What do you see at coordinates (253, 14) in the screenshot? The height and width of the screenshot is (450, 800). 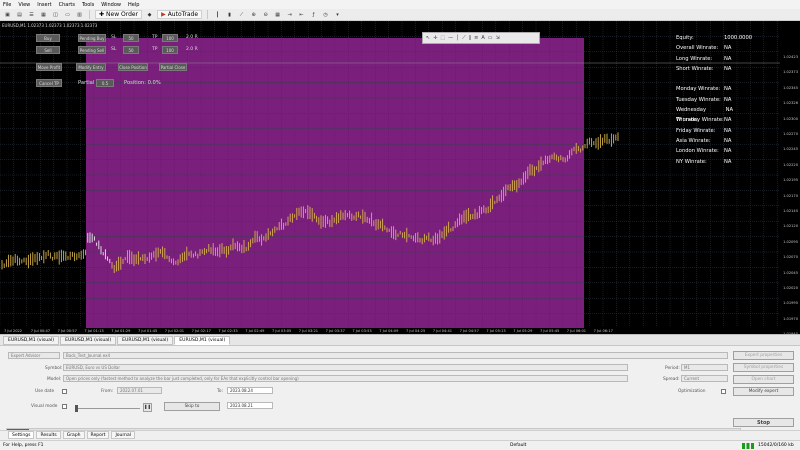 I see `zoom-in-icon: ⊕` at bounding box center [253, 14].